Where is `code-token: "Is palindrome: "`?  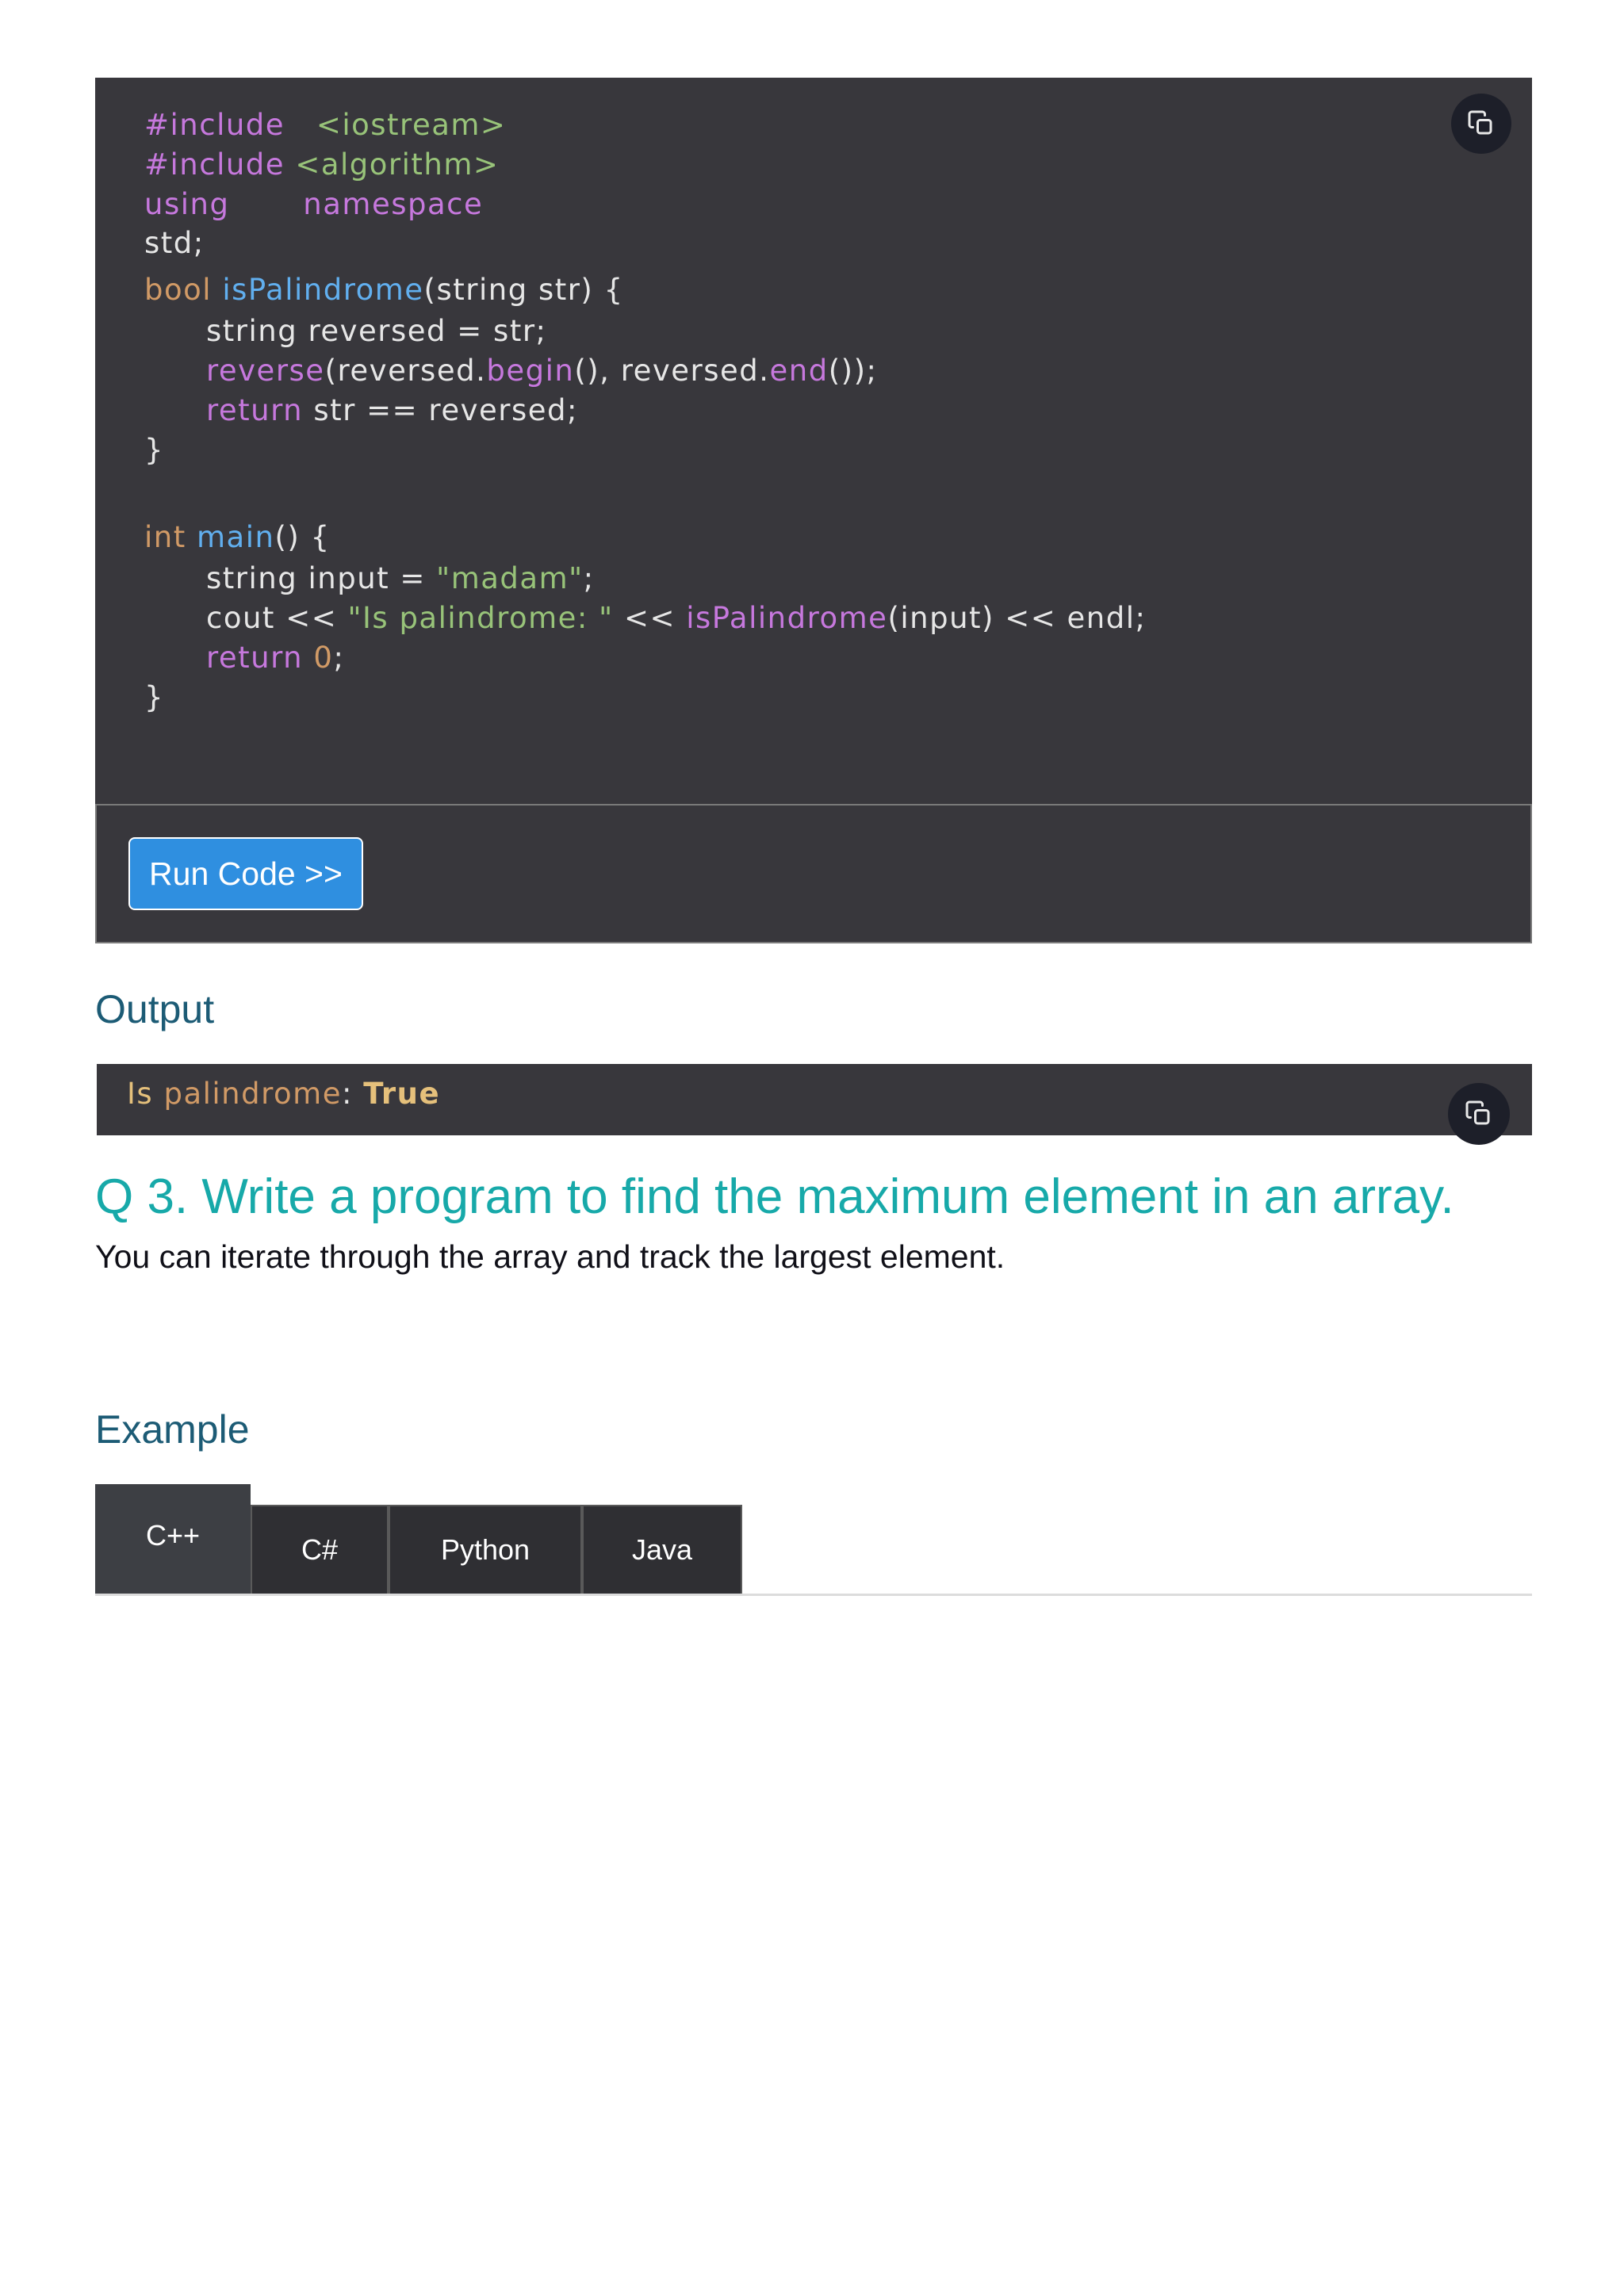 code-token: "Is palindrome: " is located at coordinates (480, 618).